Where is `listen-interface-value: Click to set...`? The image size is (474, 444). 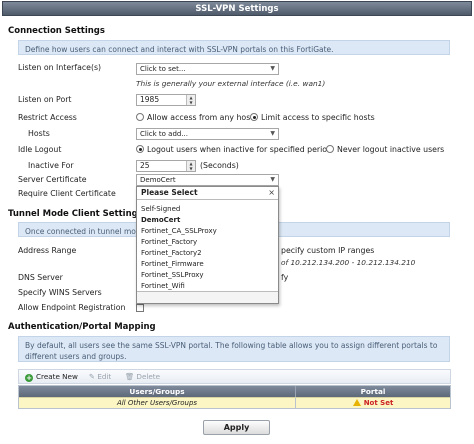 listen-interface-value: Click to set... is located at coordinates (163, 69).